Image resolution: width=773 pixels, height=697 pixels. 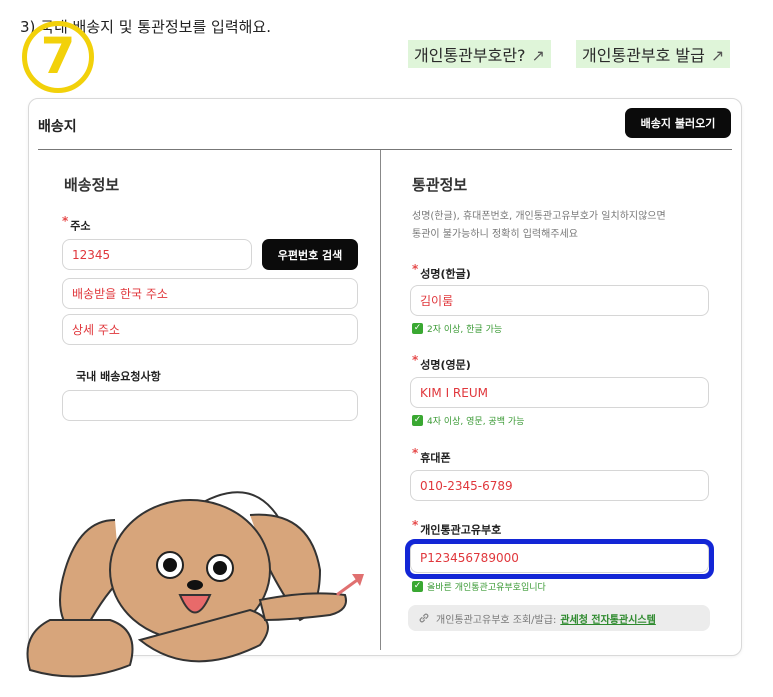 I want to click on delivery-request-label: 국내 배송요청사항, so click(x=118, y=376).